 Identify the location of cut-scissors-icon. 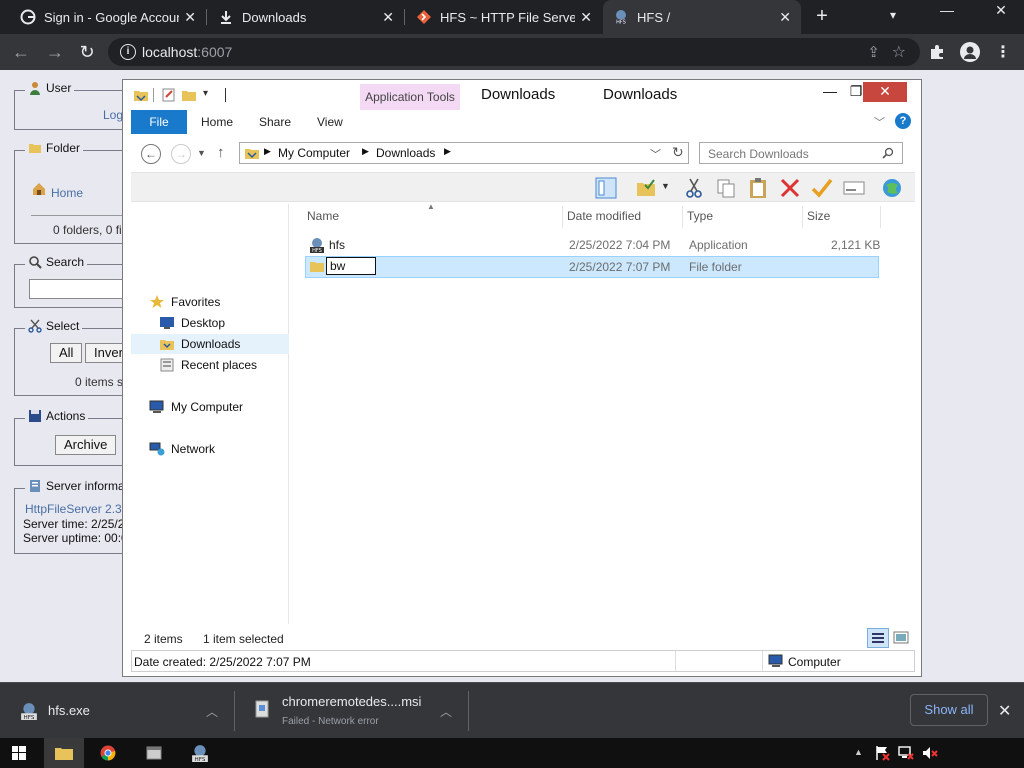
(694, 188).